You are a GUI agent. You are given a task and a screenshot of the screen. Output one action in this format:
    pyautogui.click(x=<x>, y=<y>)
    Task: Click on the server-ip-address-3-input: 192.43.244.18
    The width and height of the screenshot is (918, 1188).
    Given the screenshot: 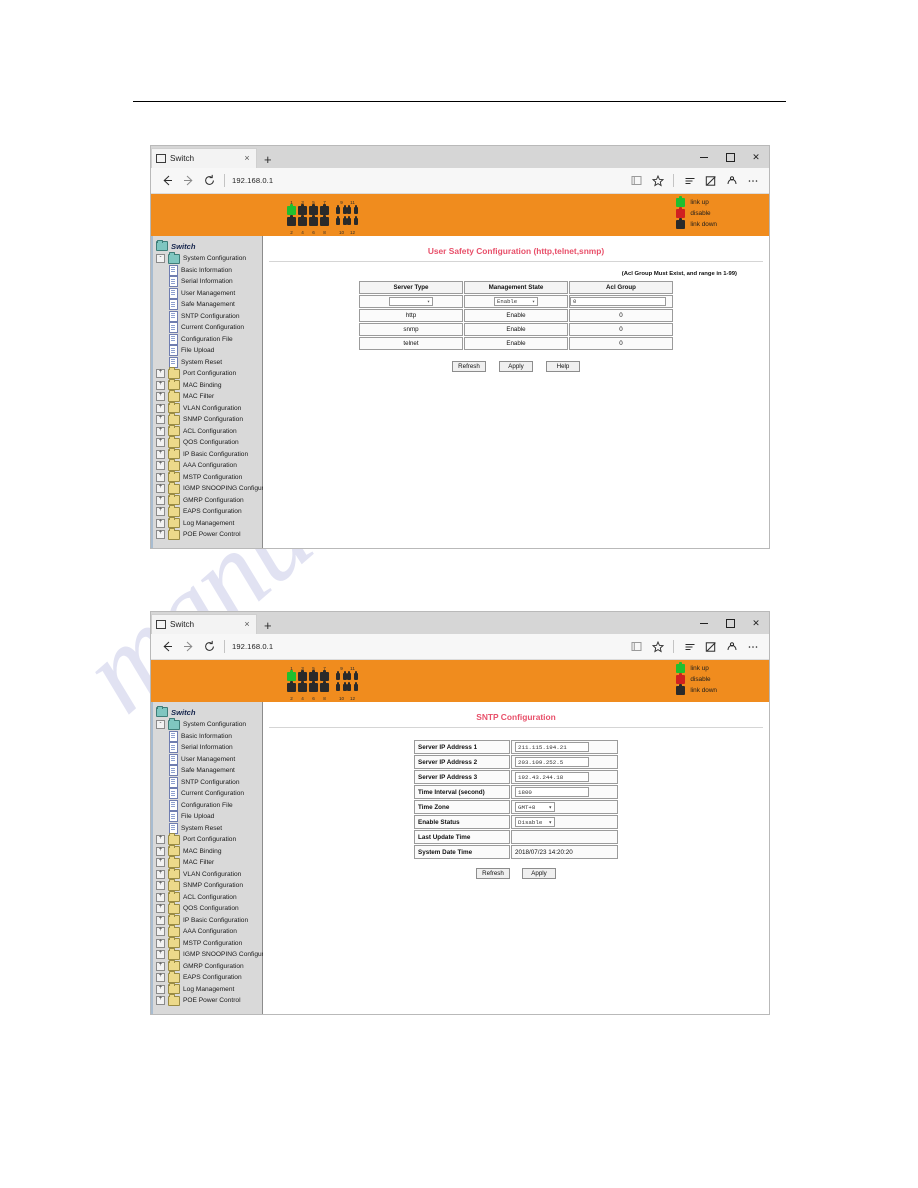 What is the action you would take?
    pyautogui.click(x=552, y=777)
    